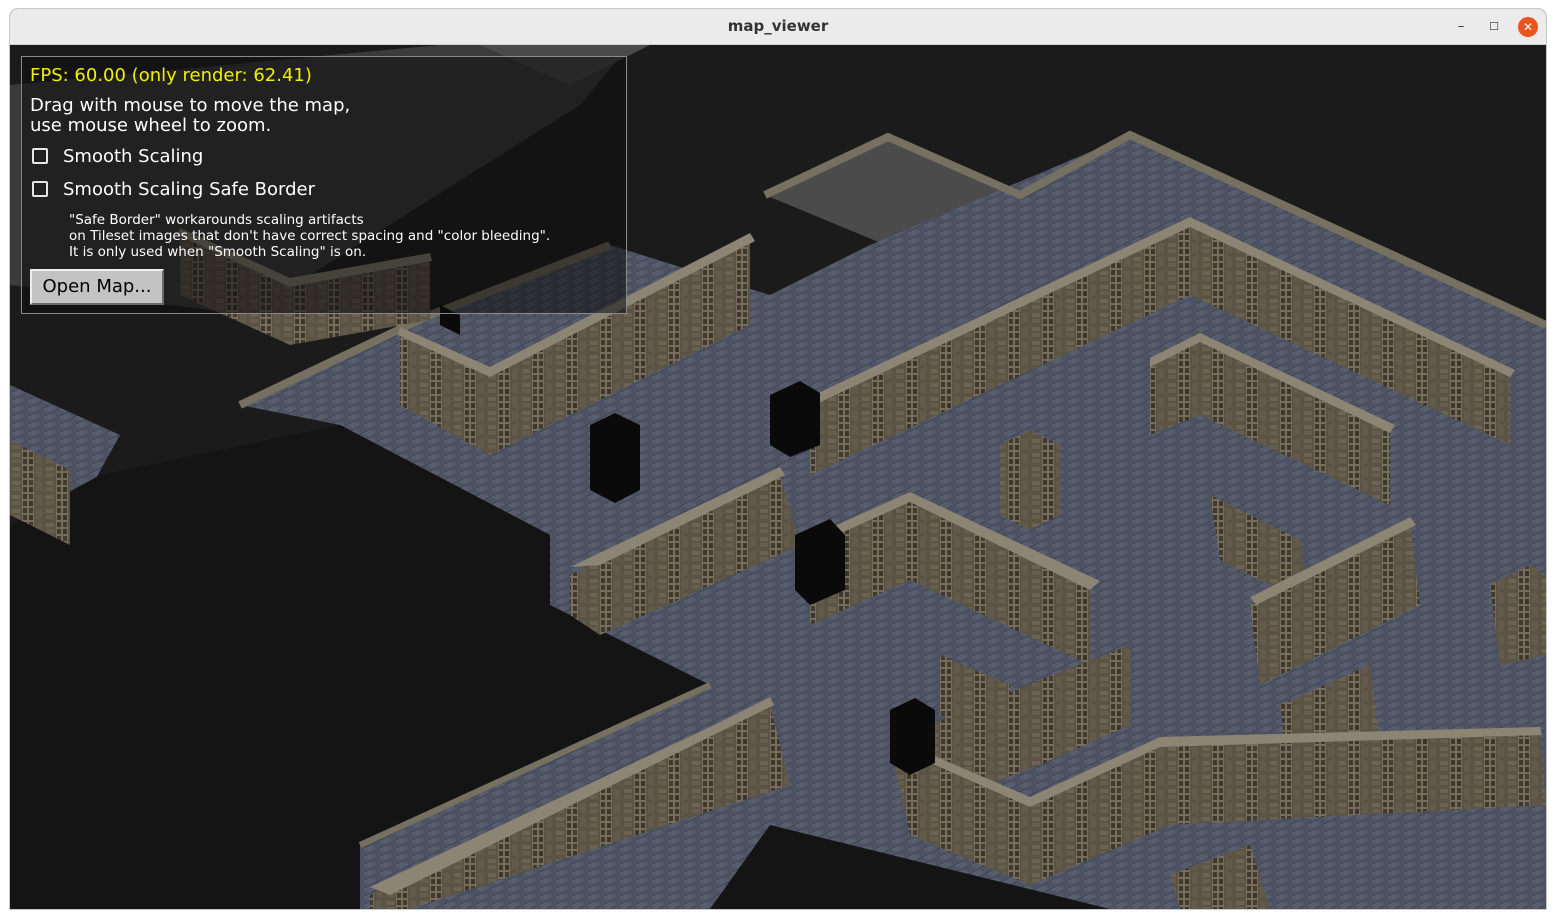  I want to click on close-icon: ✕, so click(1528, 27).